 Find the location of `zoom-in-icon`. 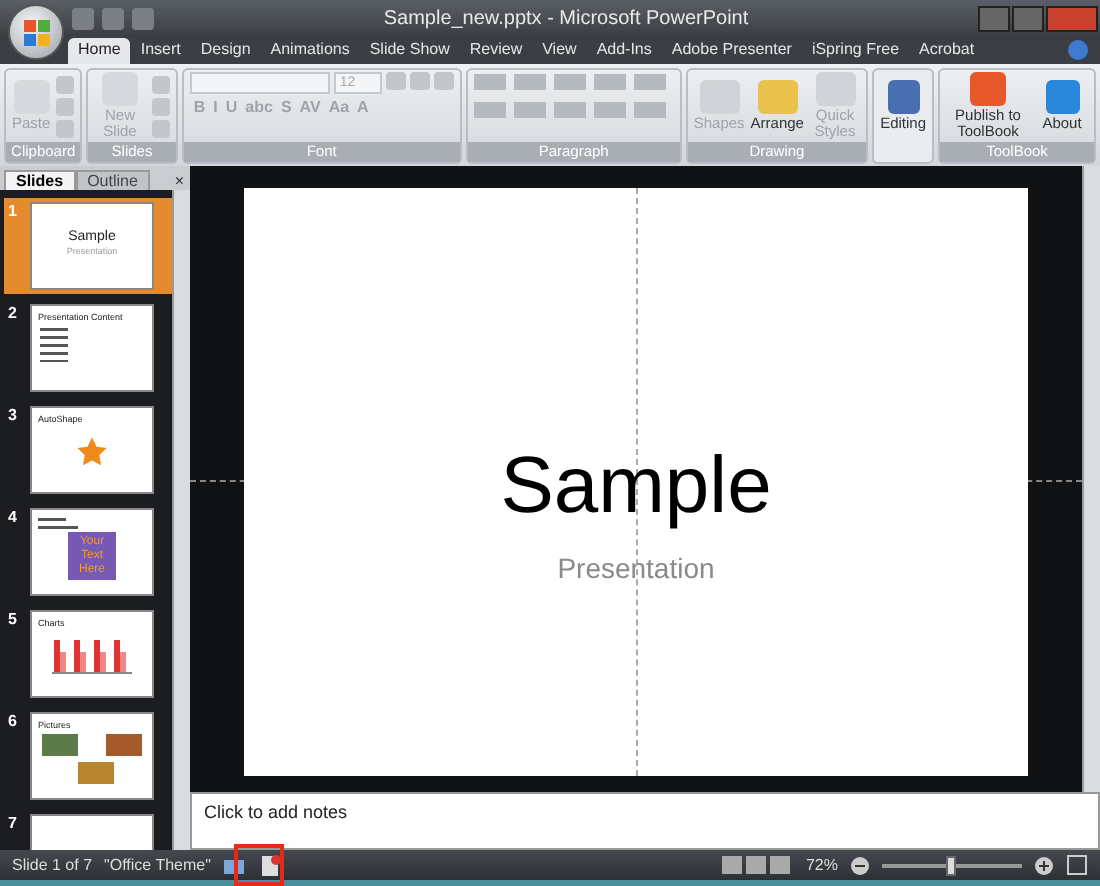

zoom-in-icon is located at coordinates (1044, 865).